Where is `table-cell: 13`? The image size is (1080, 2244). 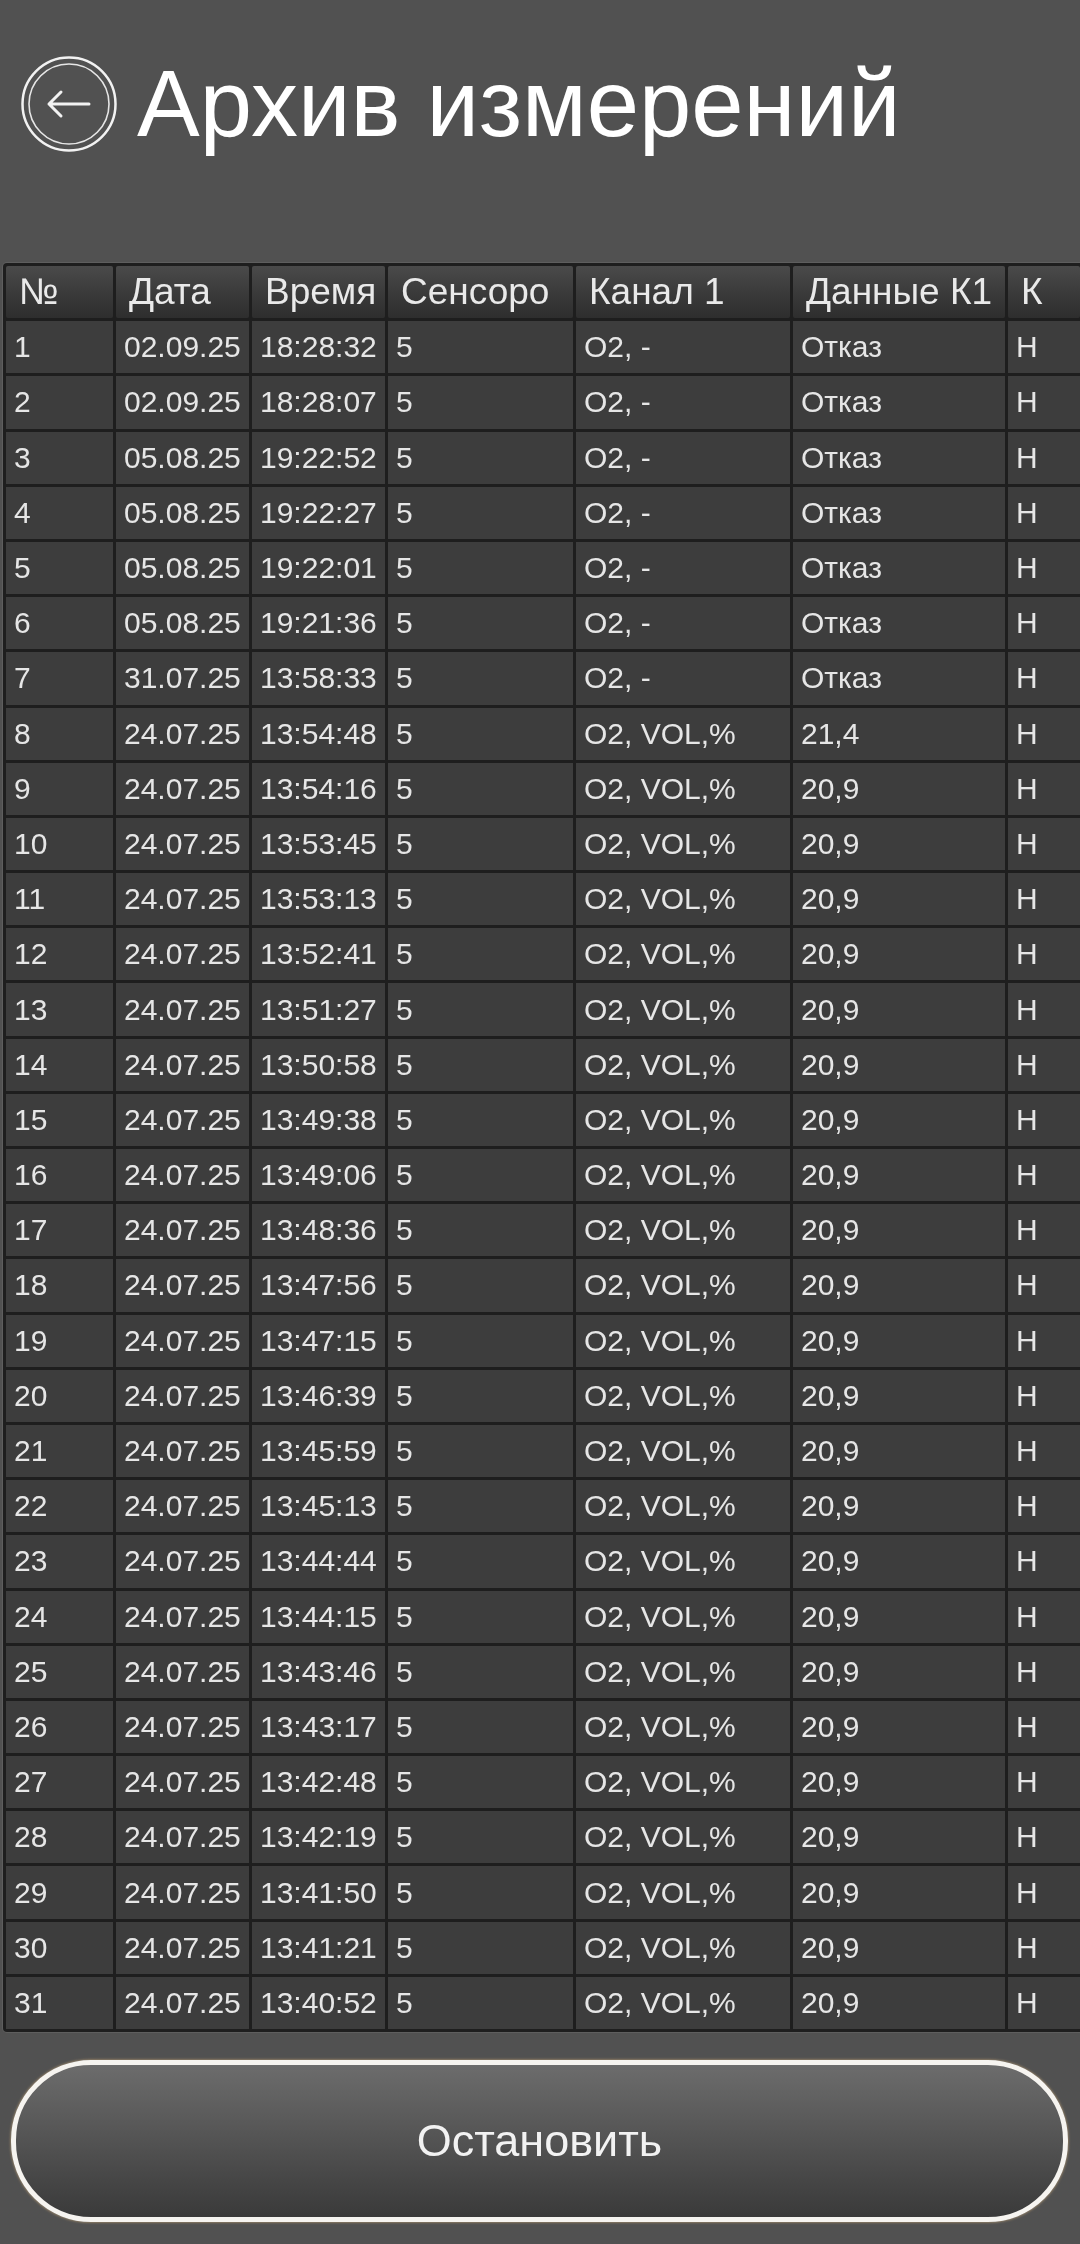 table-cell: 13 is located at coordinates (59, 1009).